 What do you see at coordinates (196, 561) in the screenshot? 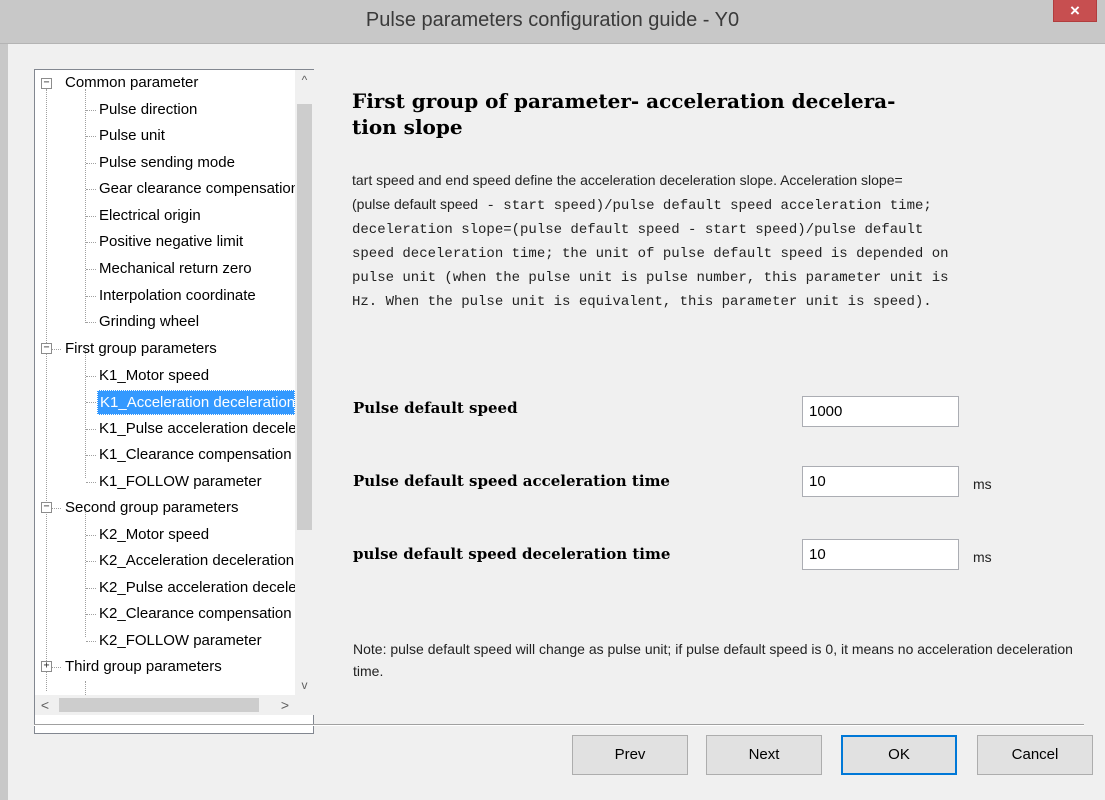
I see `tree-item-k2-acceleration-deceleration: K2_Acceleration deceleration` at bounding box center [196, 561].